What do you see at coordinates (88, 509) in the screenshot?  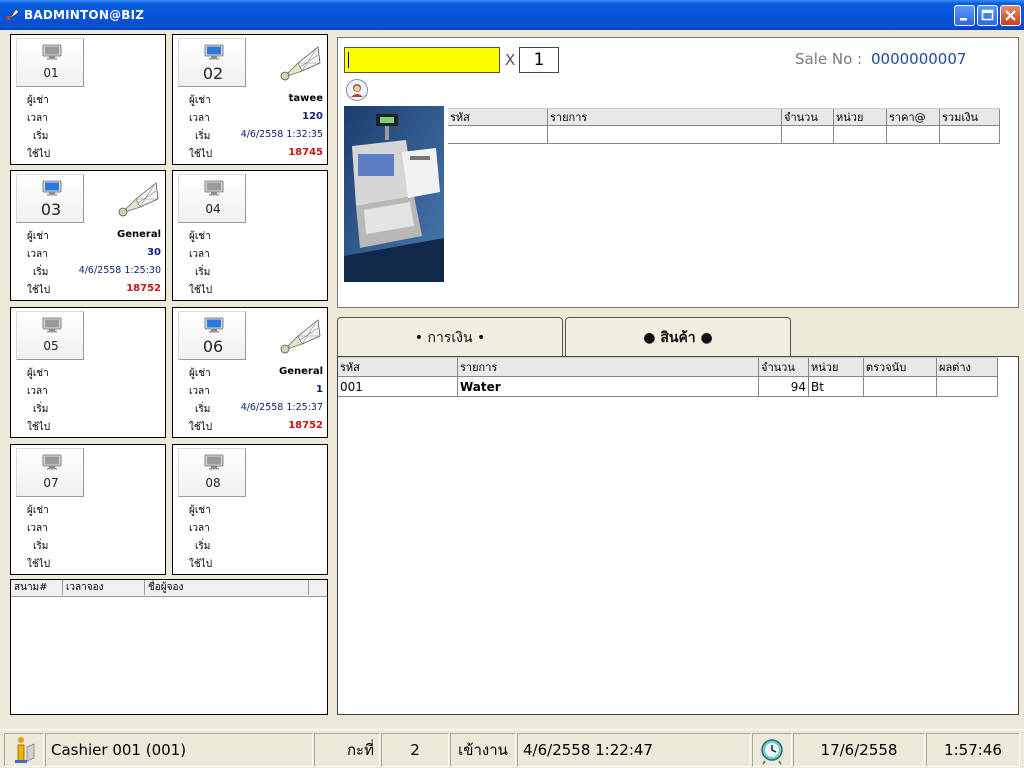 I see `court-panel: 07 ผู้เช่า เวลา เริ่ม ใช้ไป` at bounding box center [88, 509].